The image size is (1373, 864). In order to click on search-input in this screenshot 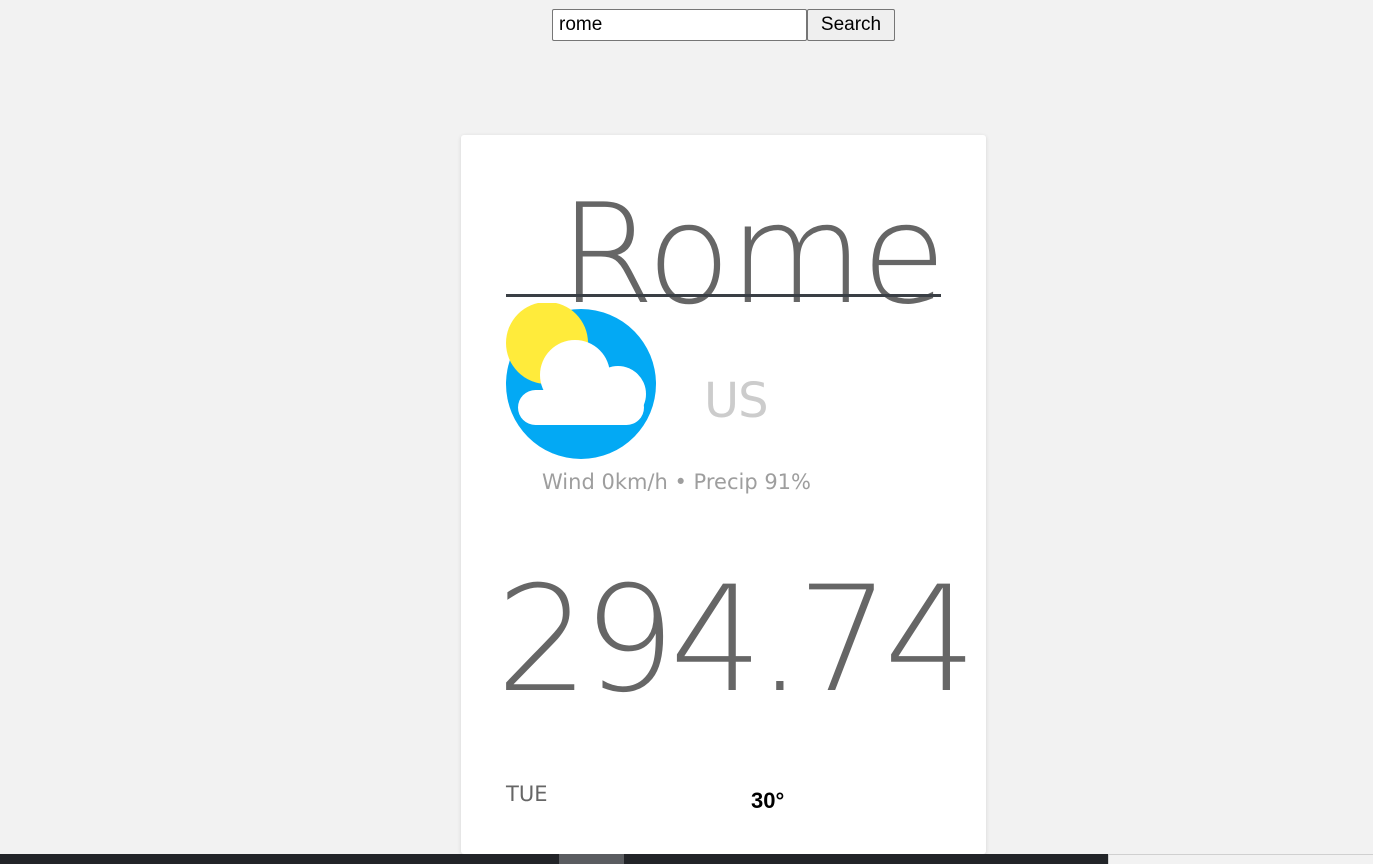, I will do `click(679, 25)`.